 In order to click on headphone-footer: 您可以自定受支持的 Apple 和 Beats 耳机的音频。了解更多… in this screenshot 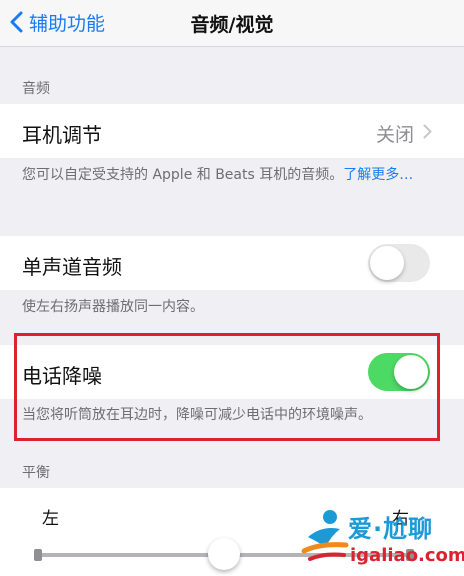, I will do `click(223, 175)`.